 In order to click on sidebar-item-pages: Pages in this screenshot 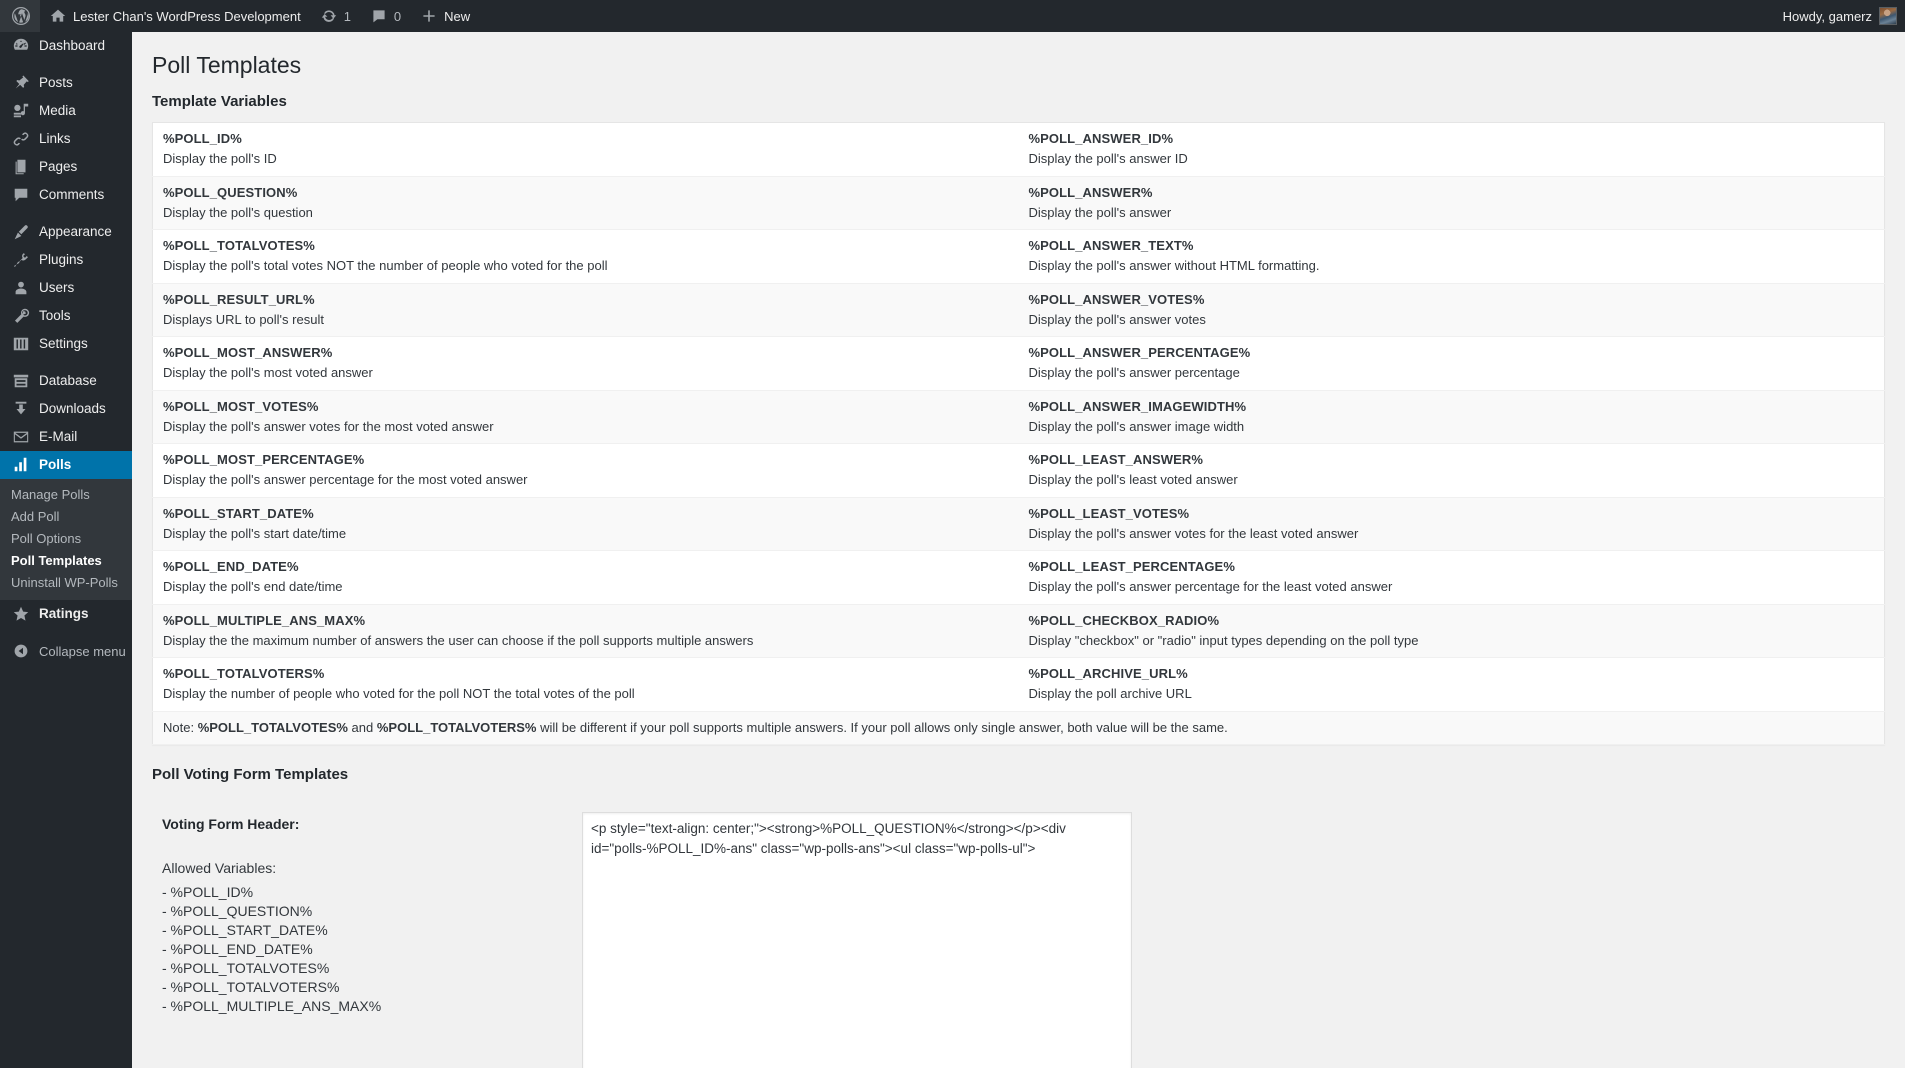, I will do `click(66, 167)`.